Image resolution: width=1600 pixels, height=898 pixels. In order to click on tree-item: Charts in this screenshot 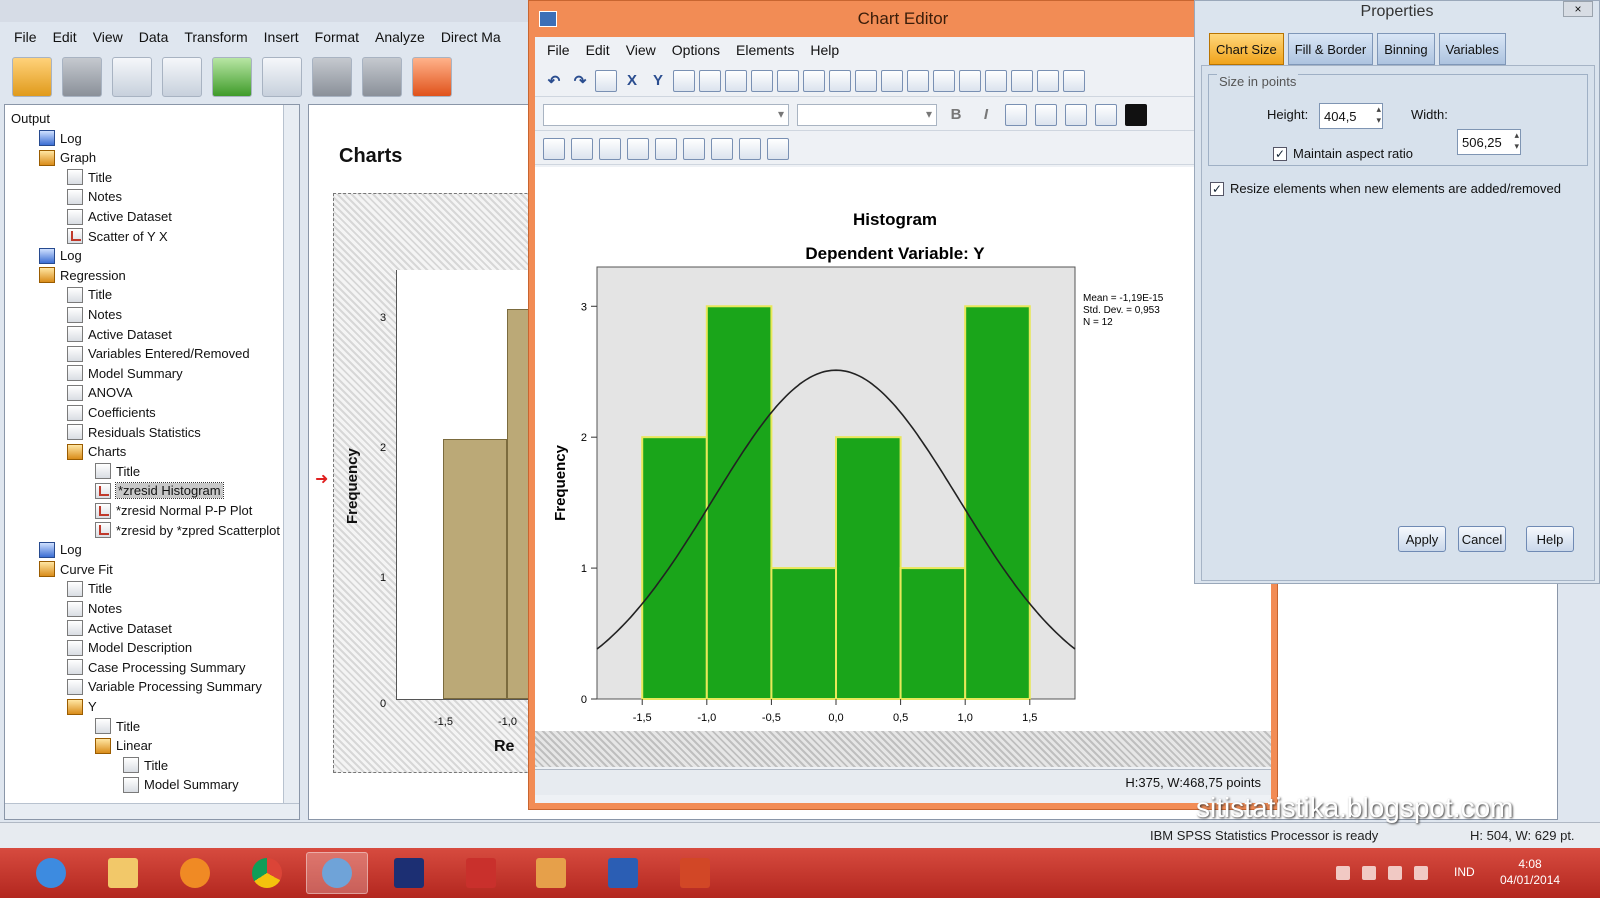, I will do `click(96, 451)`.